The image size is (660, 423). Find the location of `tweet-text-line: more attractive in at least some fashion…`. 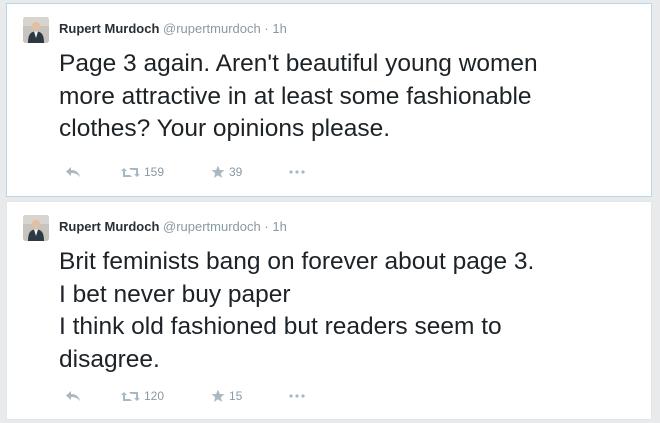

tweet-text-line: more attractive in at least some fashion… is located at coordinates (295, 96).